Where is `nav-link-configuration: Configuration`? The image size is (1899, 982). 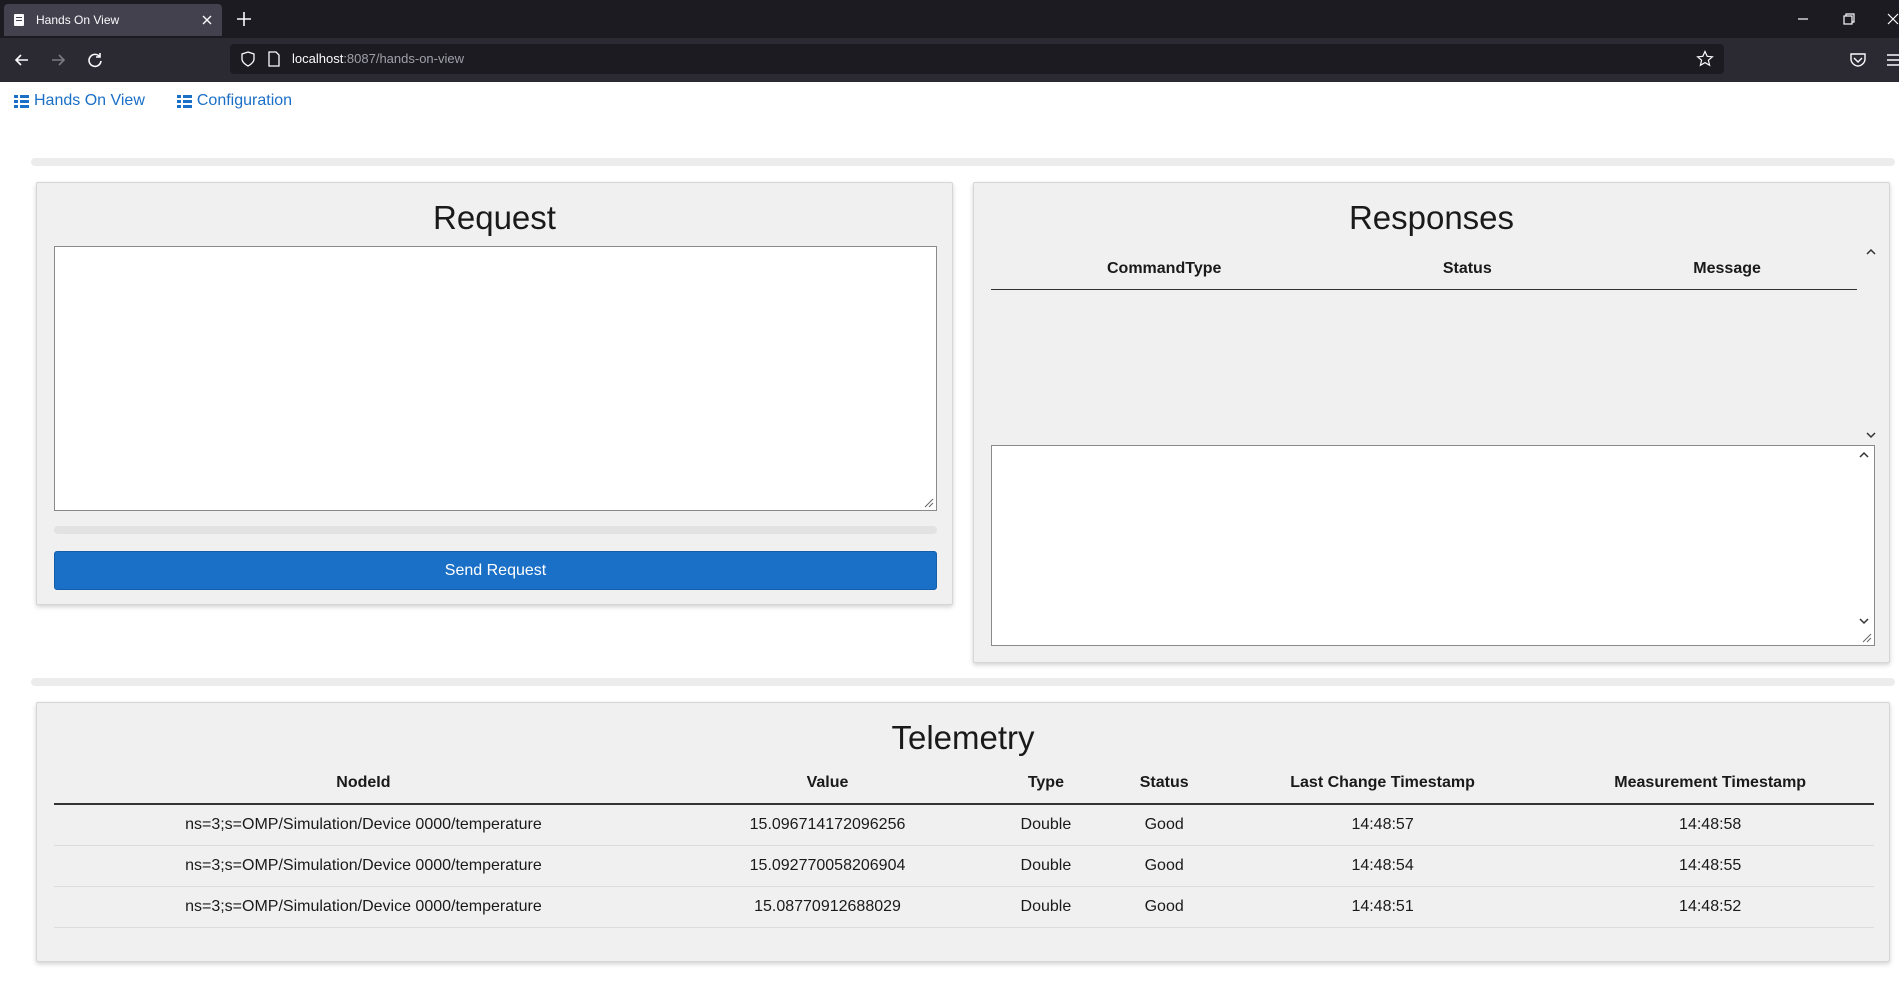
nav-link-configuration: Configuration is located at coordinates (234, 101).